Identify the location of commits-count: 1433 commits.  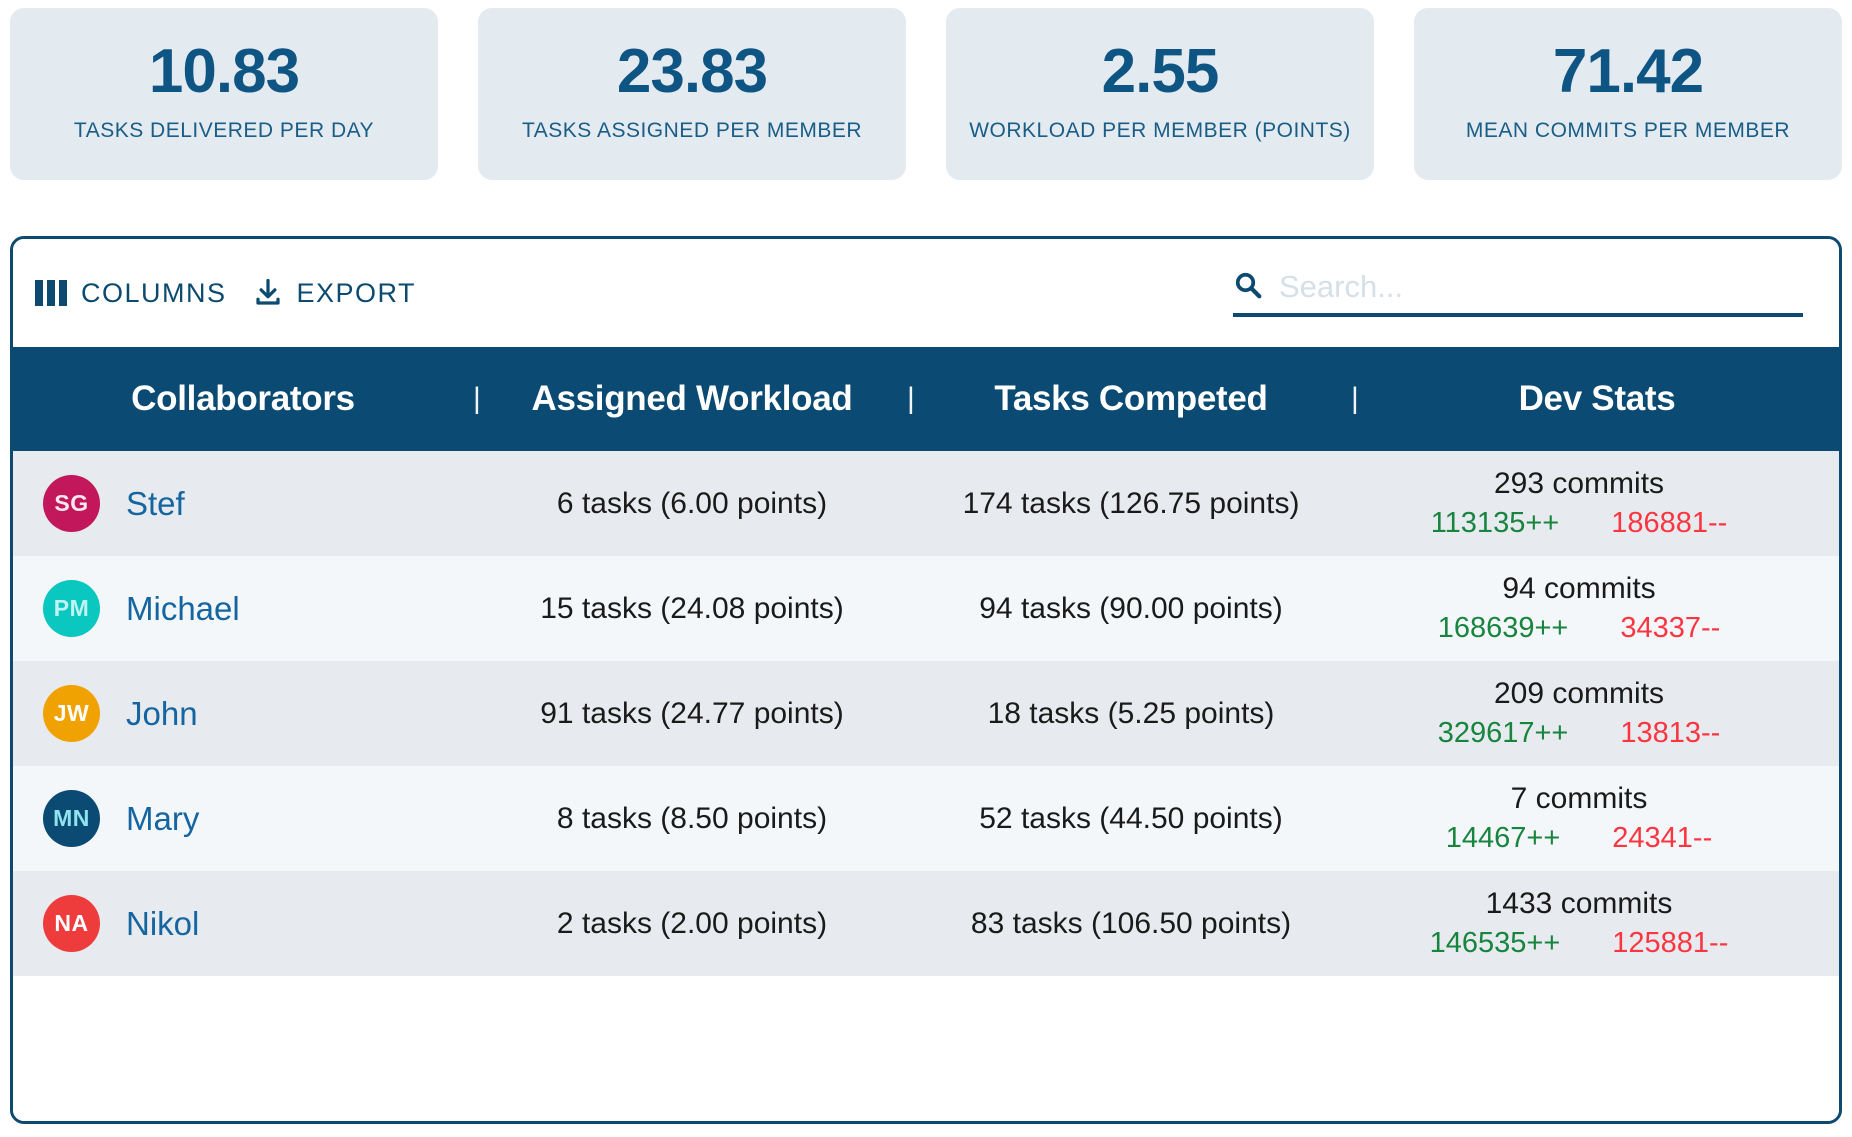
(1579, 903).